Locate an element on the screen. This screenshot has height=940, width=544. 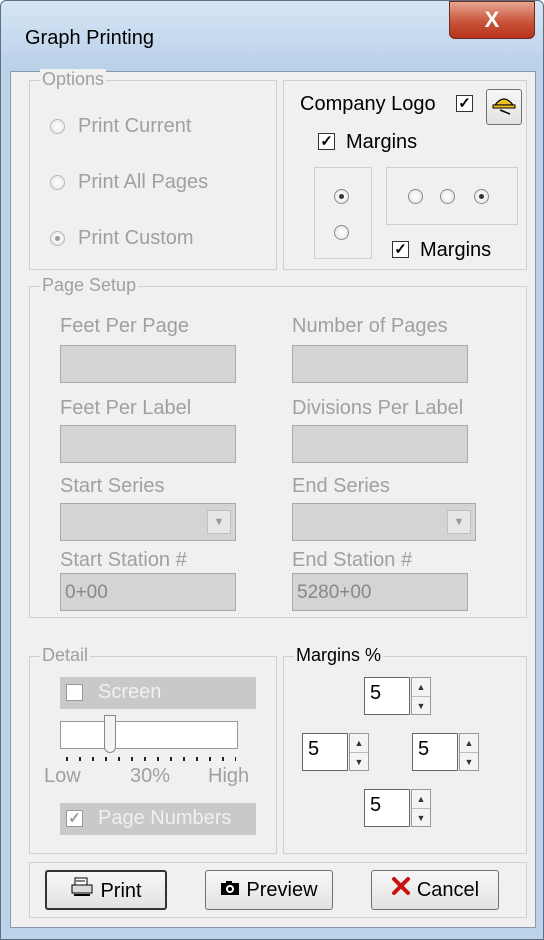
margins-label: Margins is located at coordinates (382, 142).